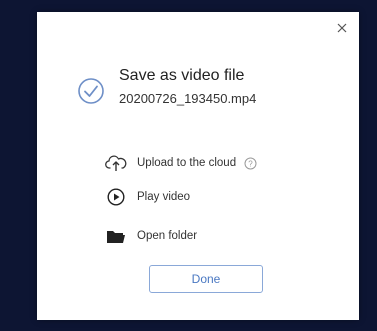 Image resolution: width=377 pixels, height=331 pixels. Describe the element at coordinates (116, 197) in the screenshot. I see `play-circle-icon` at that location.